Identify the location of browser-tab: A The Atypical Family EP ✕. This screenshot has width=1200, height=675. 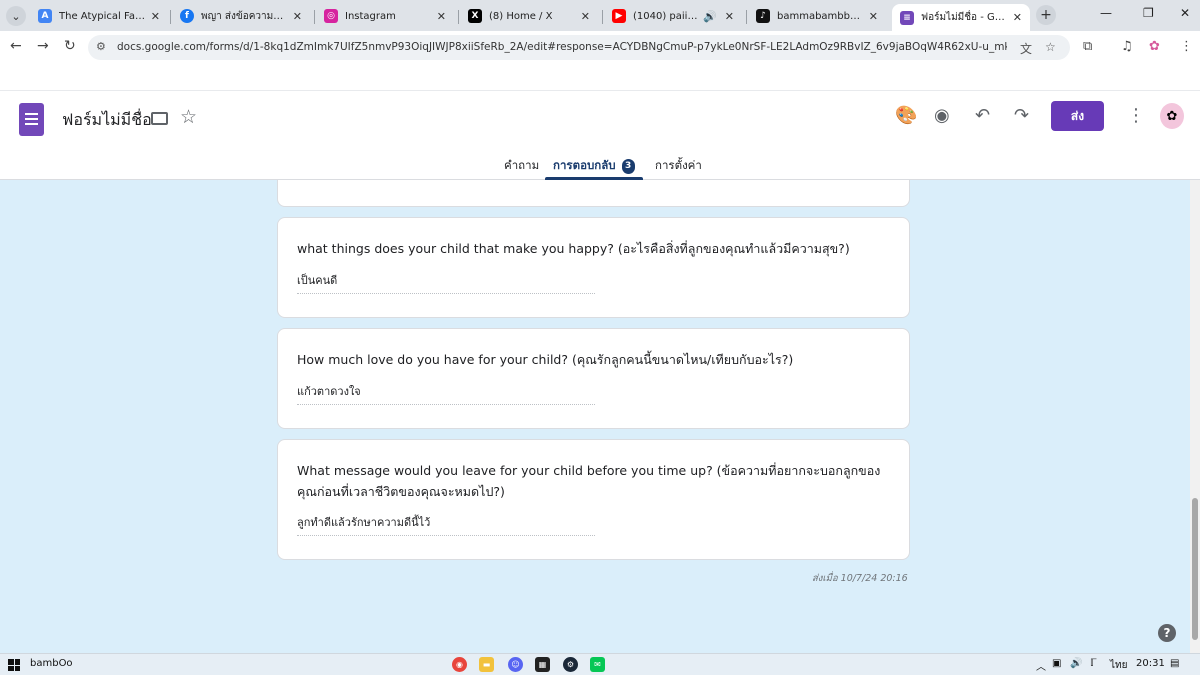
(99, 16).